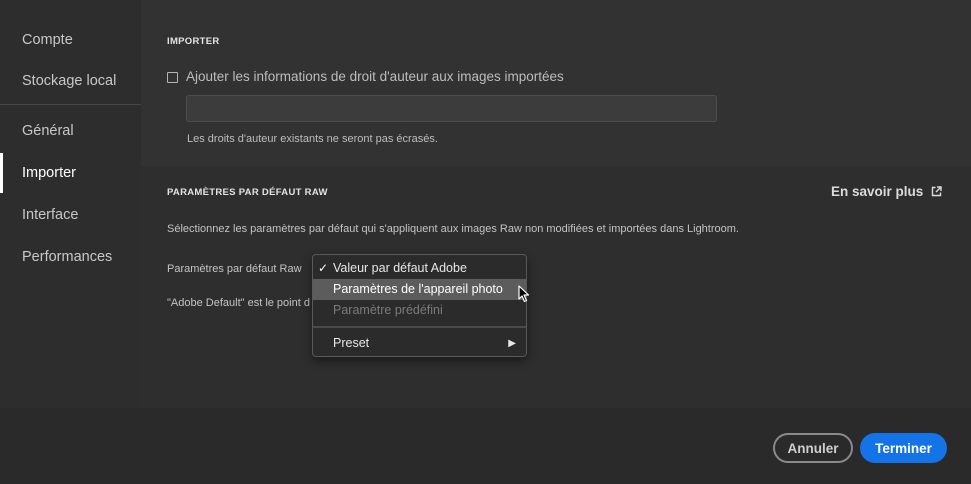 The width and height of the screenshot is (971, 484). What do you see at coordinates (172, 77) in the screenshot?
I see `copyright-checkbox` at bounding box center [172, 77].